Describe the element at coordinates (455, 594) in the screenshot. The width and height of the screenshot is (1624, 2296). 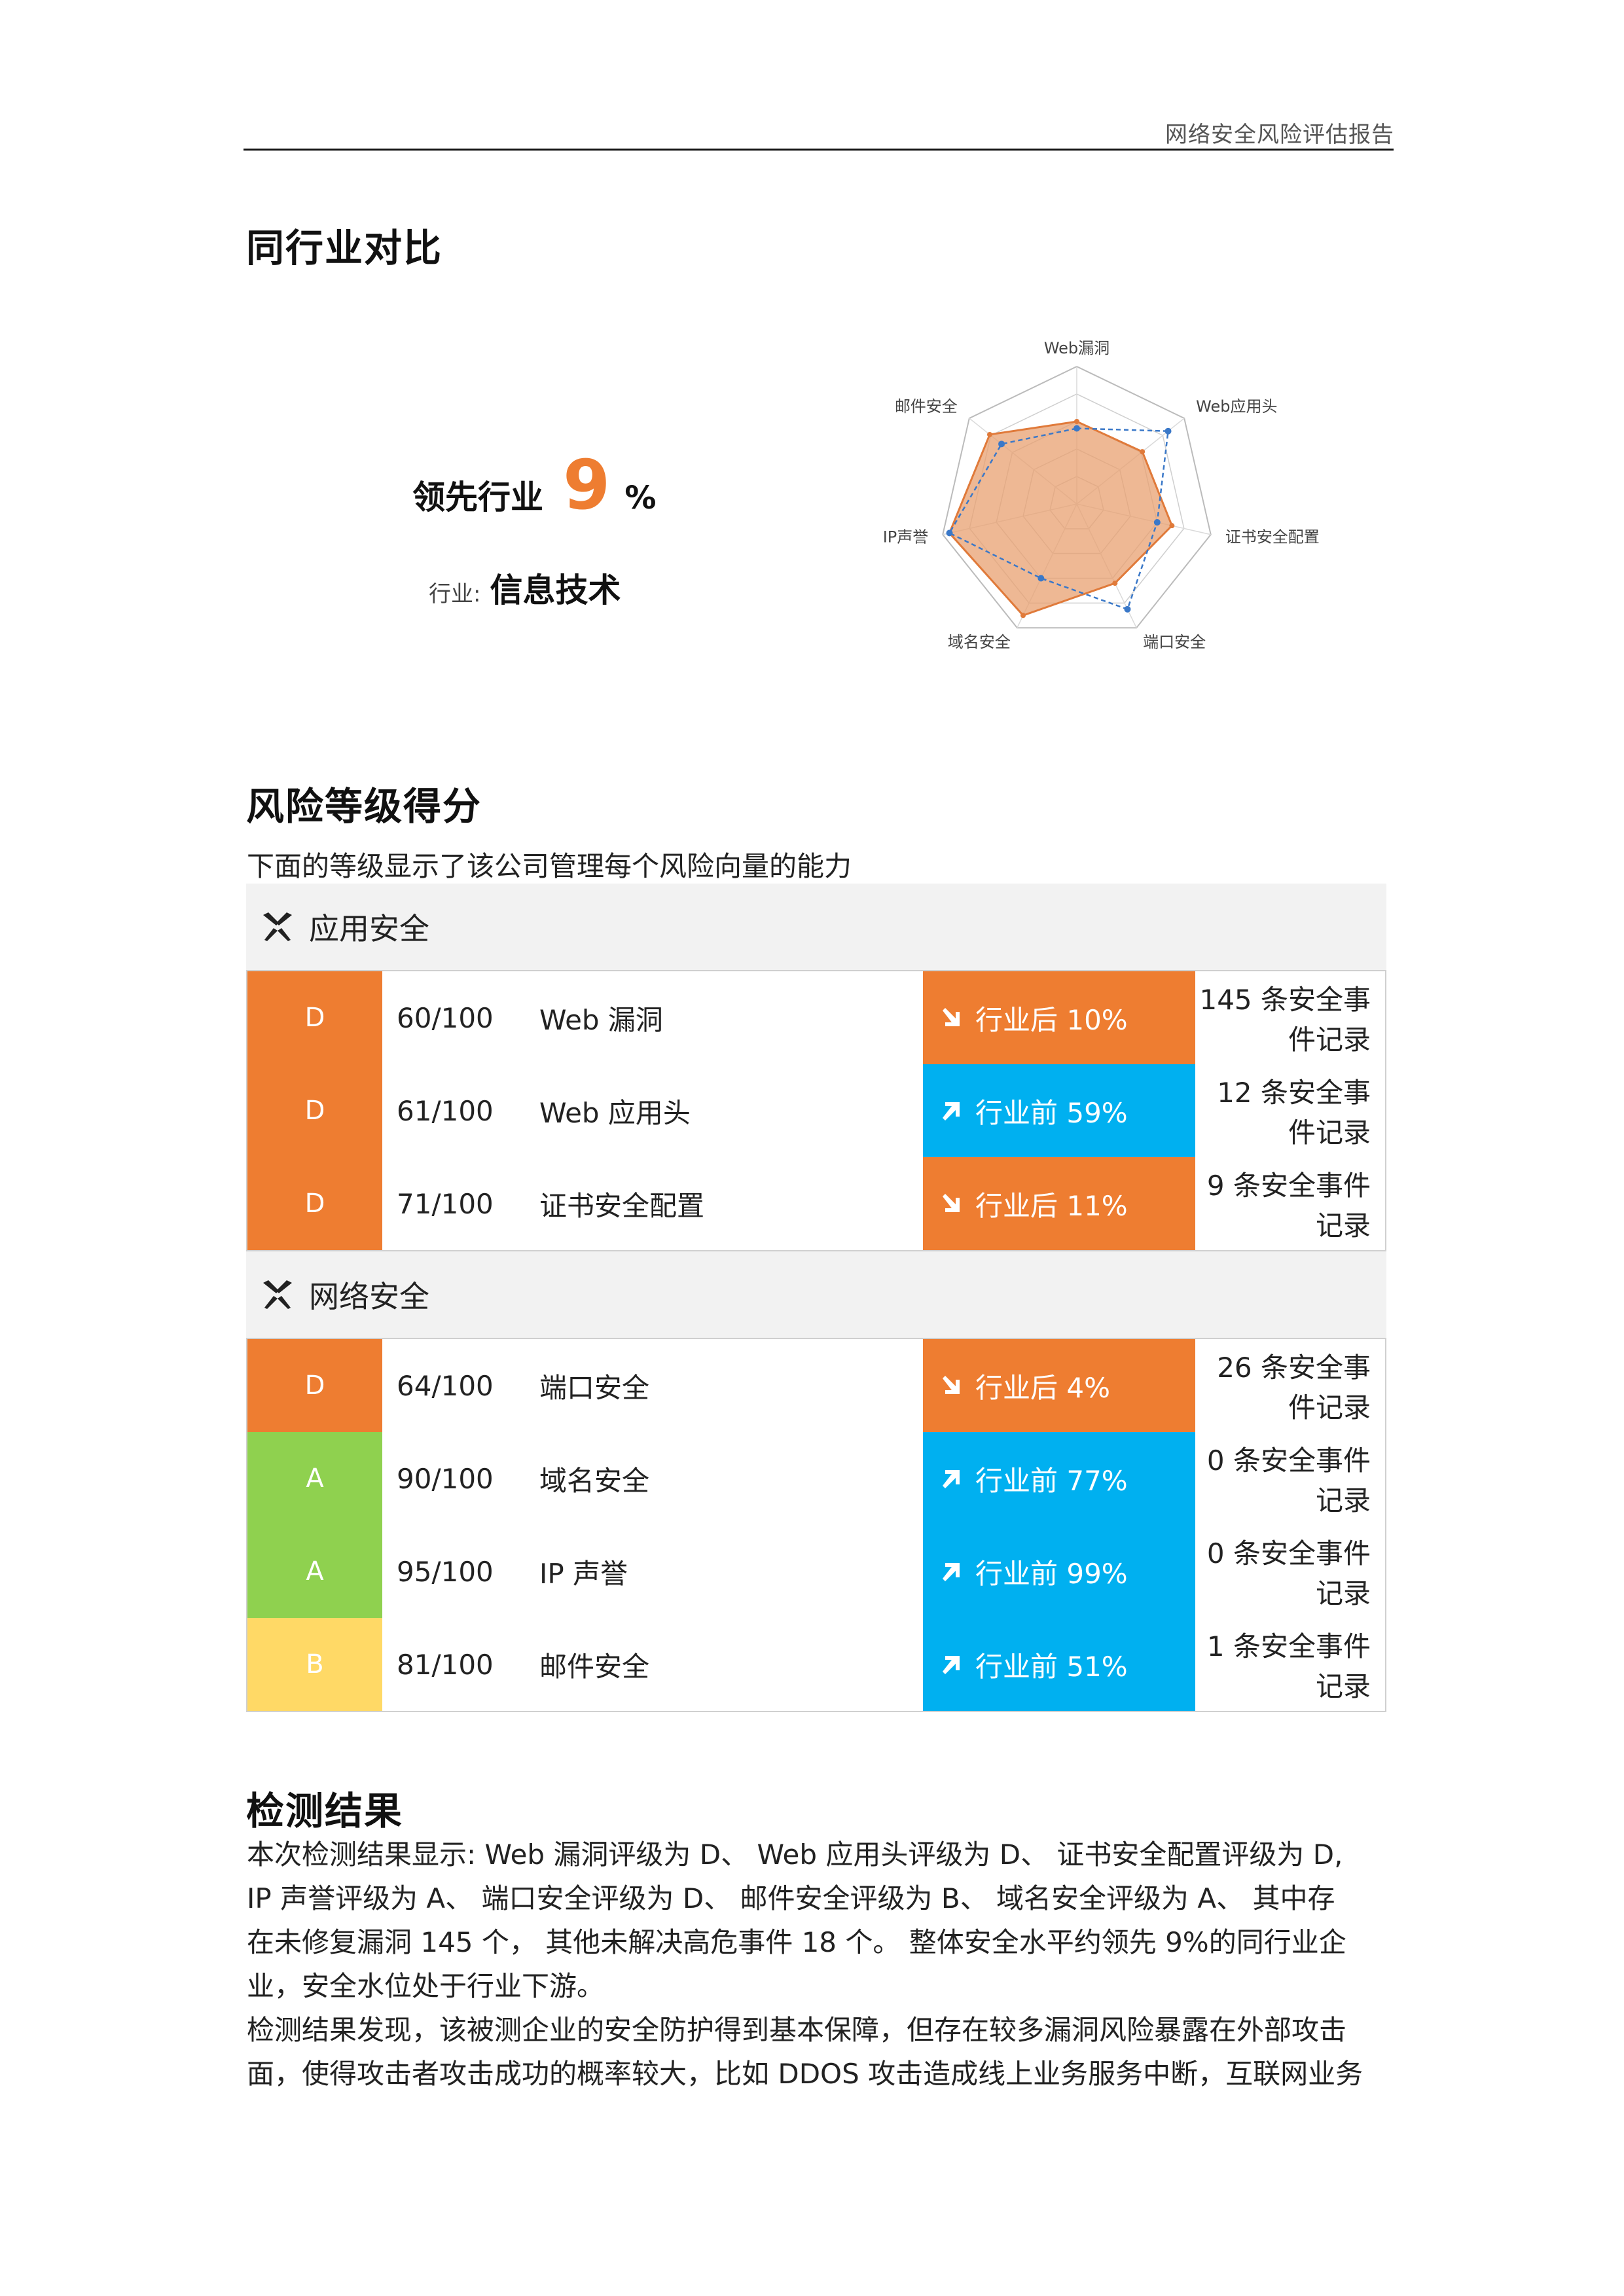
I see `industry-label: 行业:` at that location.